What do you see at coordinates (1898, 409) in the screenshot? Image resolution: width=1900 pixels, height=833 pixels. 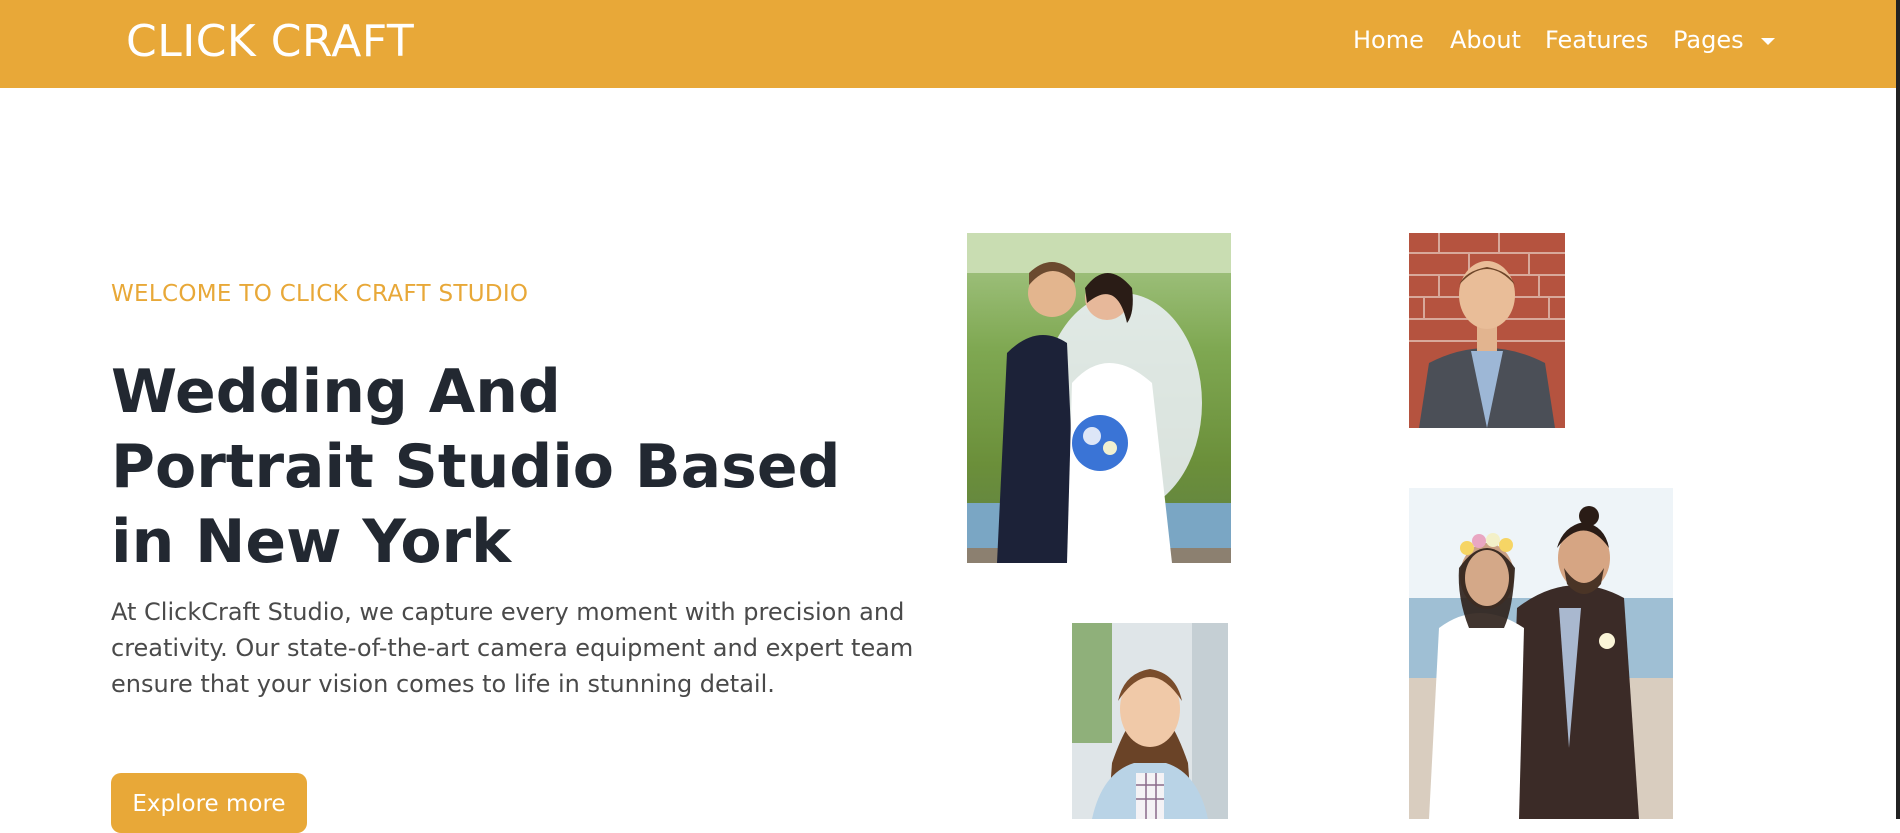 I see `scrollbar` at bounding box center [1898, 409].